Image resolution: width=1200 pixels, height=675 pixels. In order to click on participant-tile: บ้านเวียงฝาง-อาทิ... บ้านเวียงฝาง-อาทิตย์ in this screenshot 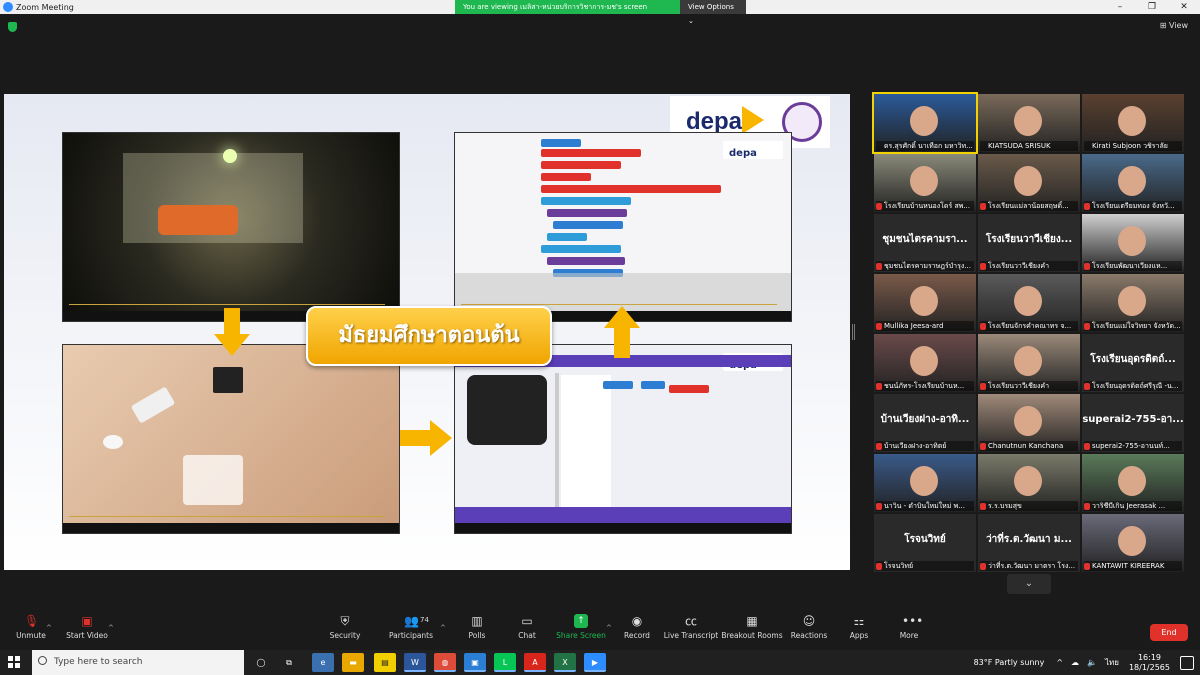, I will do `click(925, 423)`.